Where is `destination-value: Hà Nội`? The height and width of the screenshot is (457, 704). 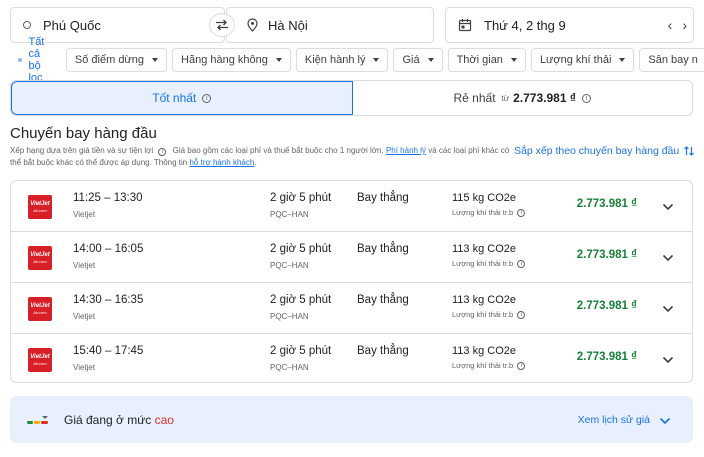 destination-value: Hà Nội is located at coordinates (288, 25).